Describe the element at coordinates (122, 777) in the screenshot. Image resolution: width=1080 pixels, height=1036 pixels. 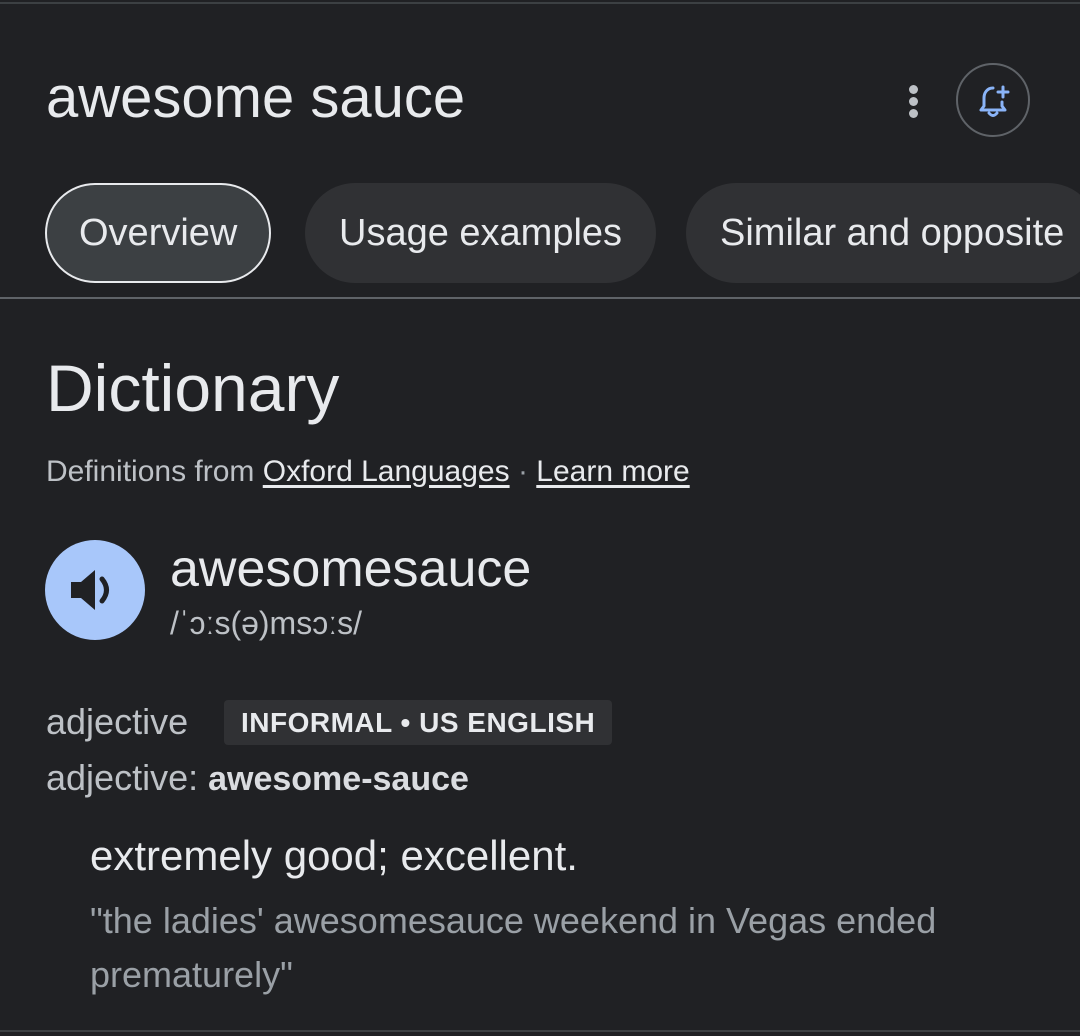
I see `variant-prefix: adjective:` at that location.